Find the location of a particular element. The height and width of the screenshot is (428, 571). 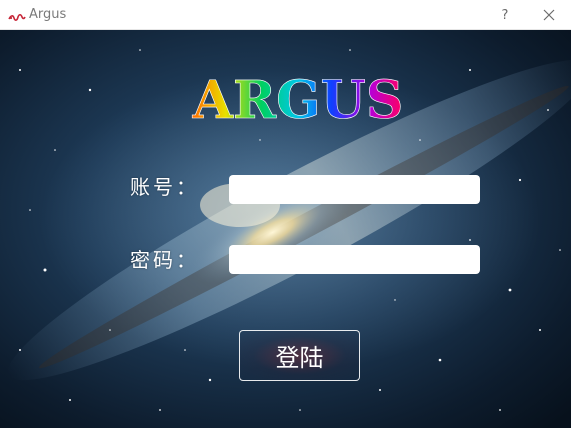

account-label: 账号： is located at coordinates (164, 187).